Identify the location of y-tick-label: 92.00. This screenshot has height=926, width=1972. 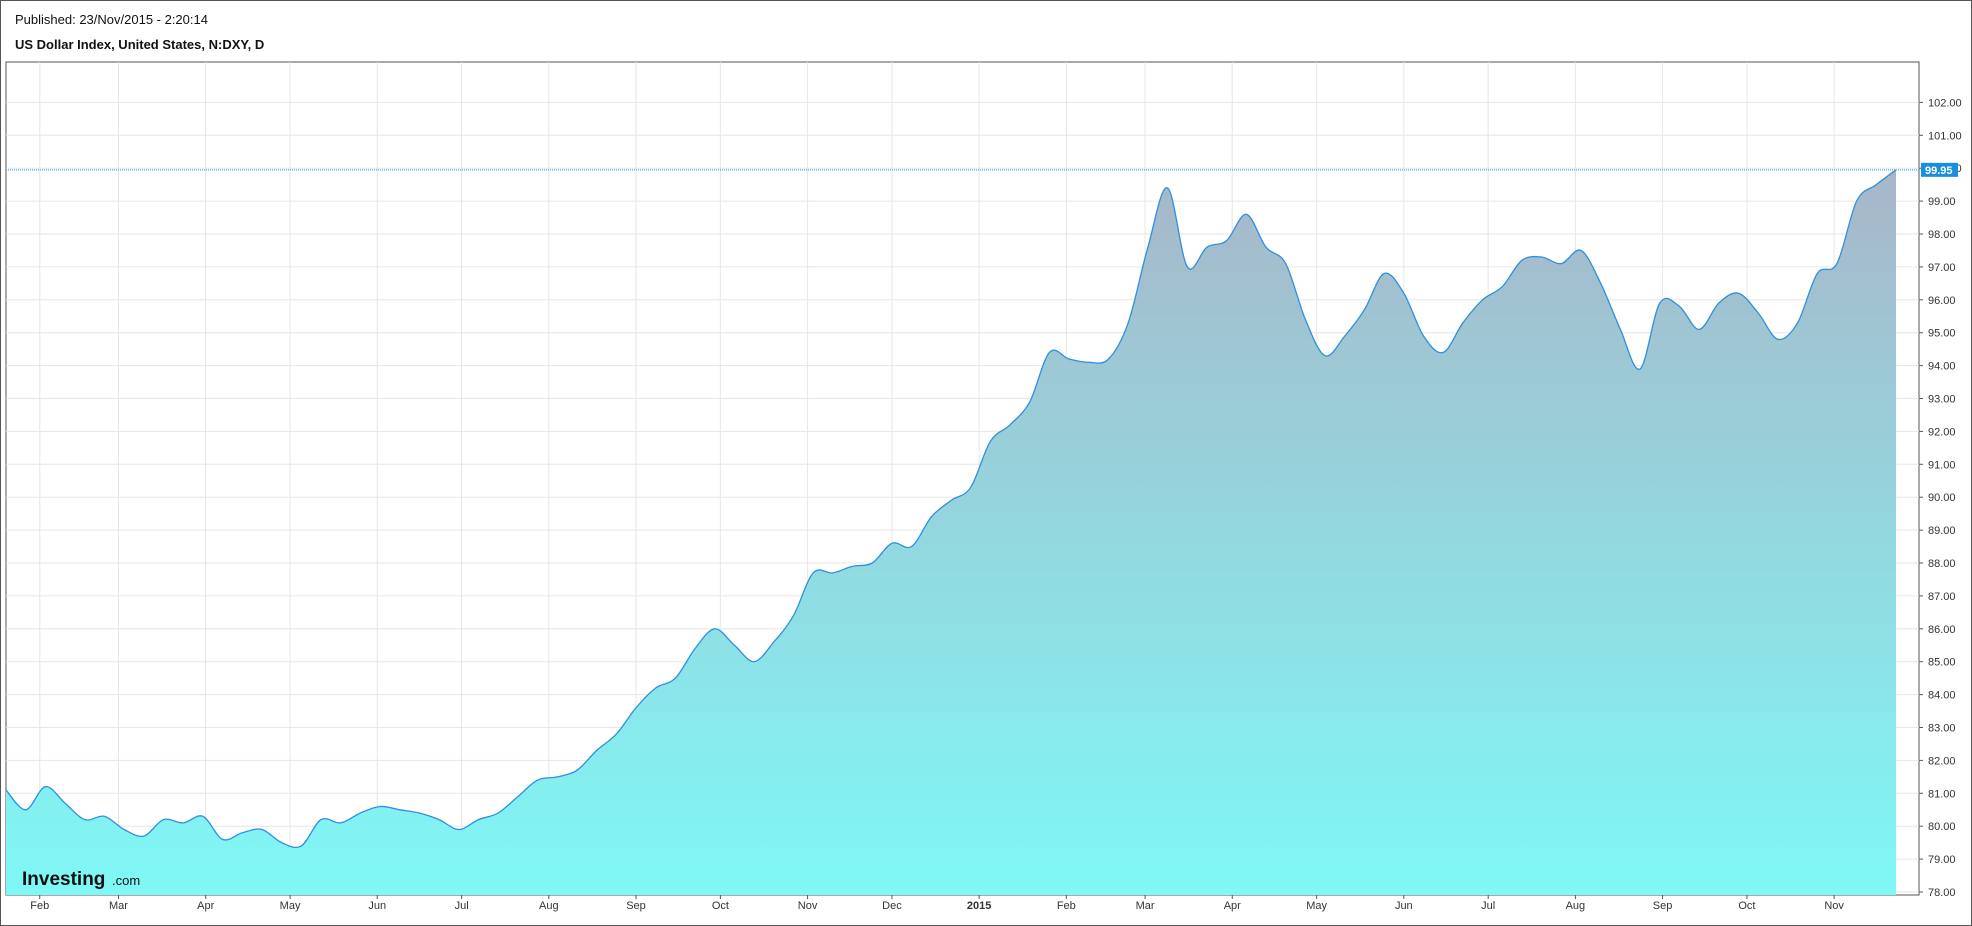
(1942, 432).